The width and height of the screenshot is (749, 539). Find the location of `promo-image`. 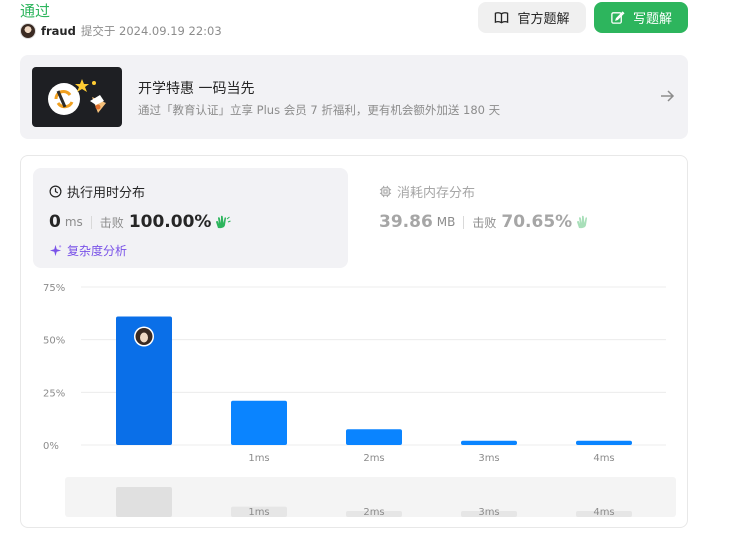

promo-image is located at coordinates (77, 97).